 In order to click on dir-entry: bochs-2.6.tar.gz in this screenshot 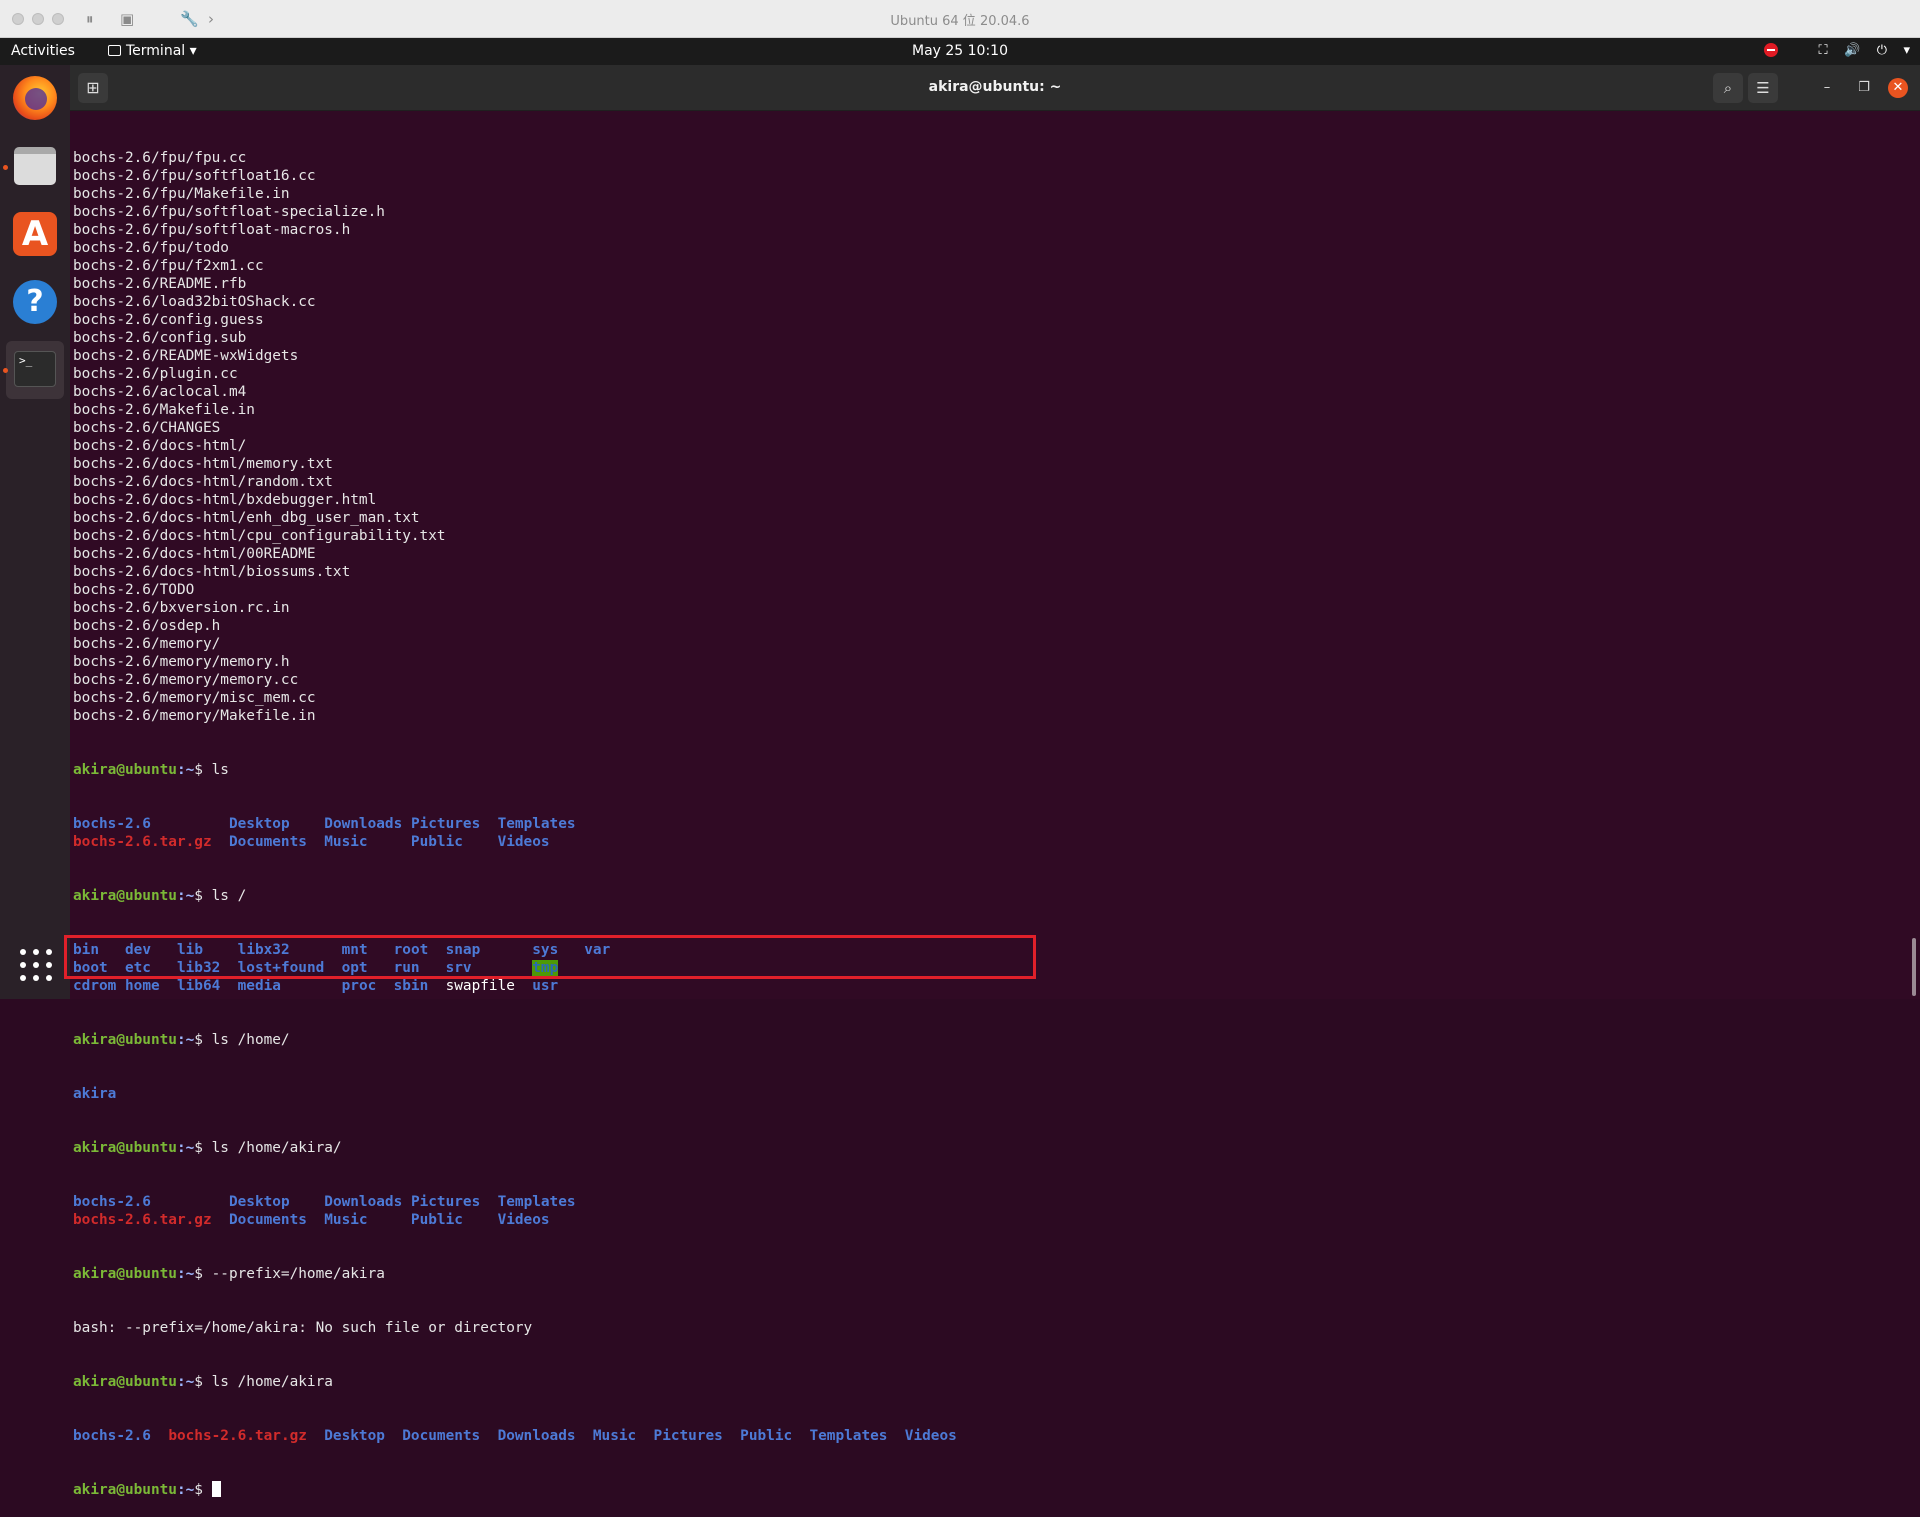, I will do `click(237, 1436)`.